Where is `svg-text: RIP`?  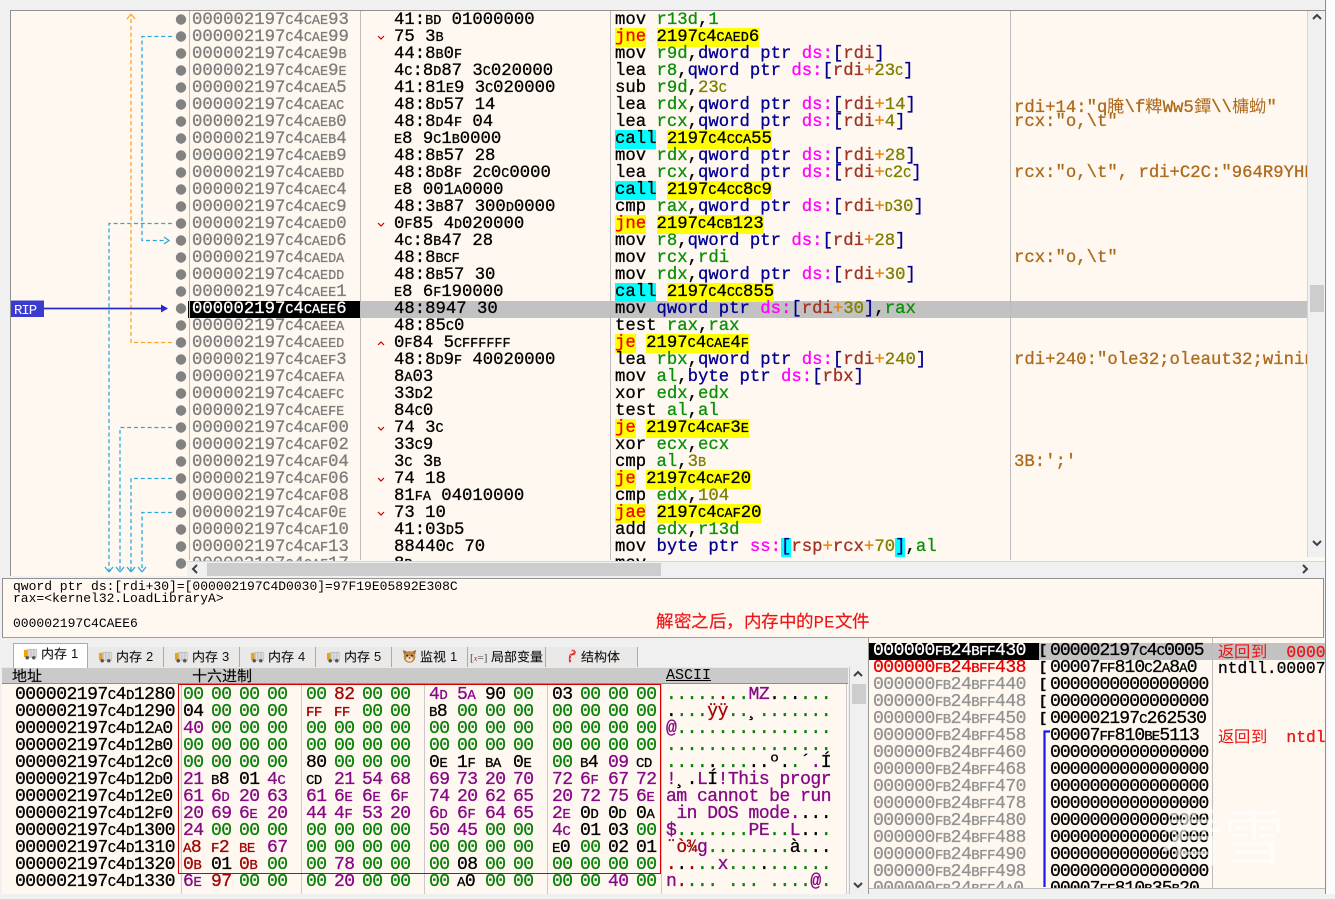 svg-text: RIP is located at coordinates (25, 311).